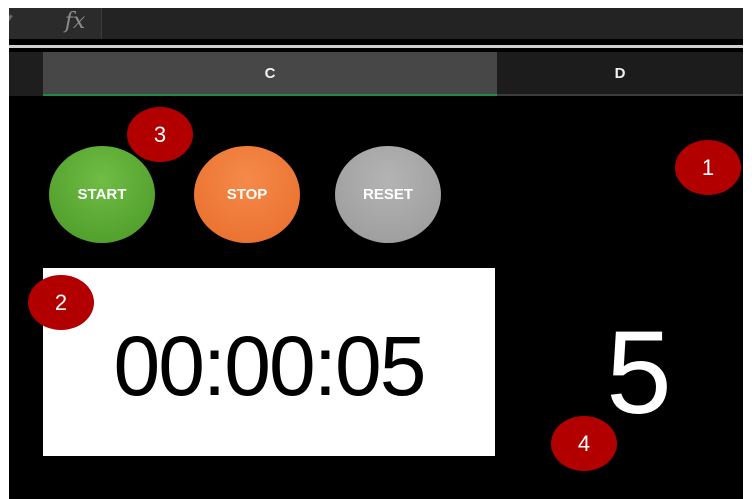 This screenshot has width=752, height=499. I want to click on stop-button: STOP, so click(247, 194).